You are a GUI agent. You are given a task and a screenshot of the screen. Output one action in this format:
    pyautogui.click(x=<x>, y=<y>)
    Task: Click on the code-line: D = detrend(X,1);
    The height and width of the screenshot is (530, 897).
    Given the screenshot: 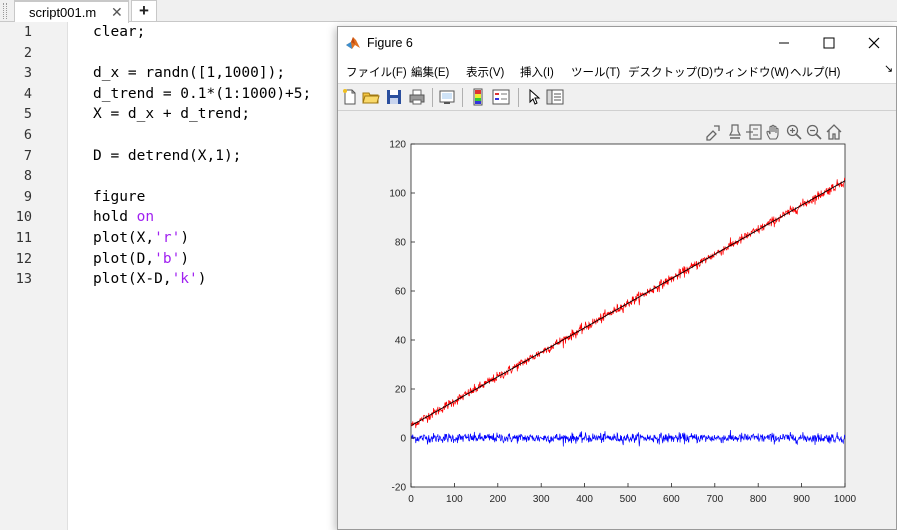 What is the action you would take?
    pyautogui.click(x=167, y=156)
    